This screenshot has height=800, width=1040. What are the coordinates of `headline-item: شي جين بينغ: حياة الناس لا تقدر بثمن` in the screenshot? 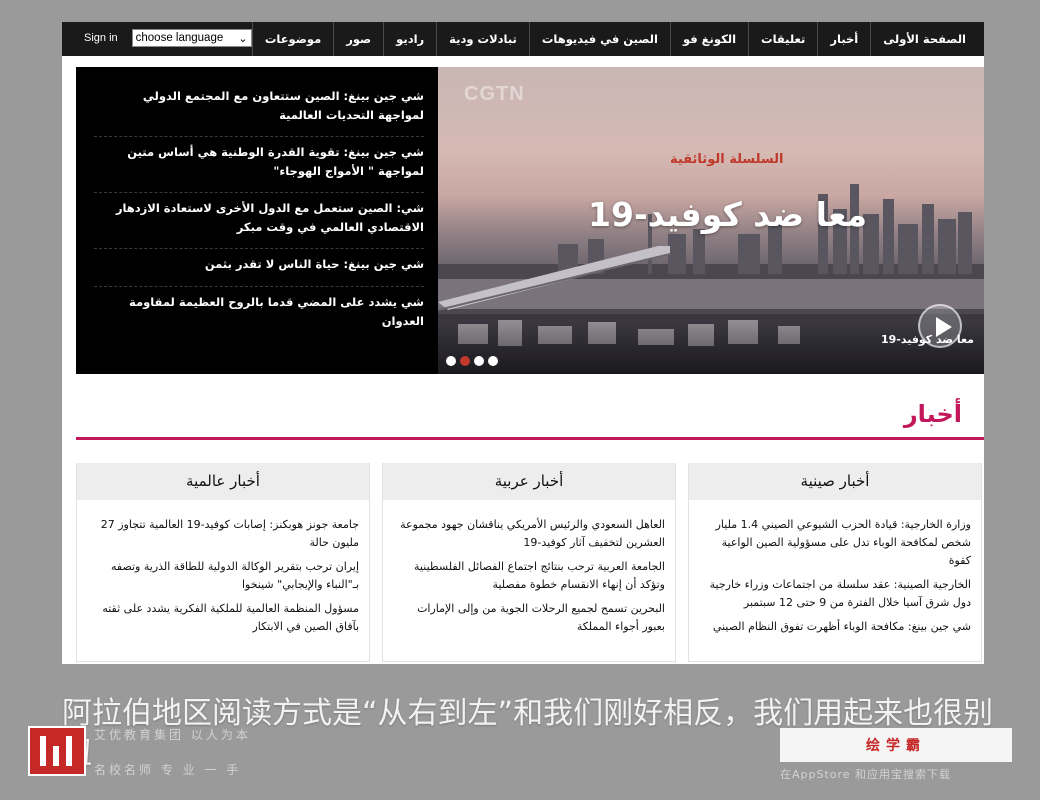 It's located at (259, 268).